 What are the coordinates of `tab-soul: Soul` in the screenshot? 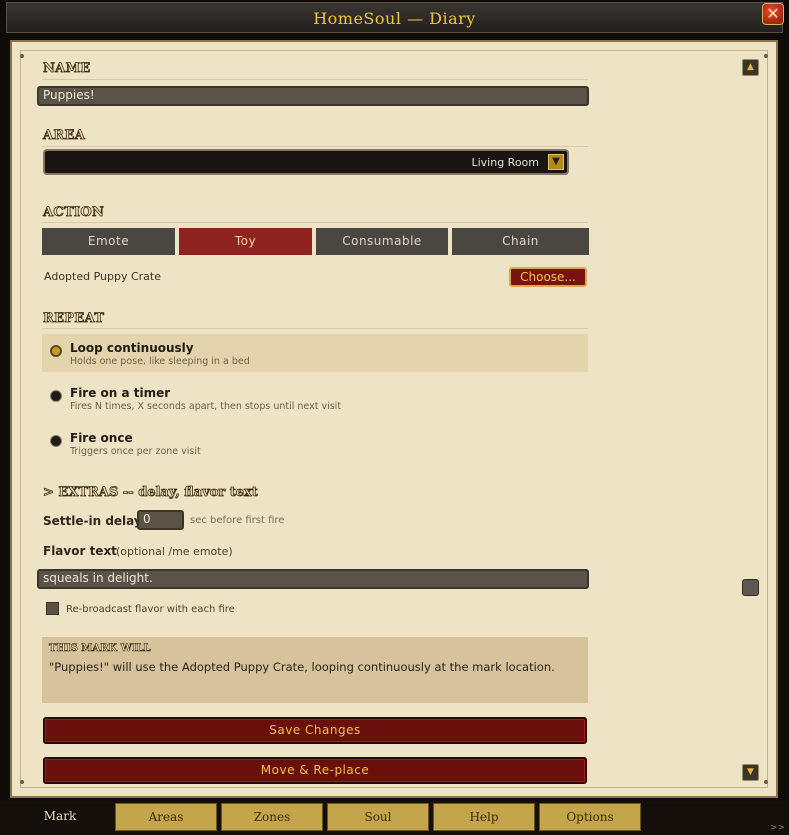 It's located at (378, 817).